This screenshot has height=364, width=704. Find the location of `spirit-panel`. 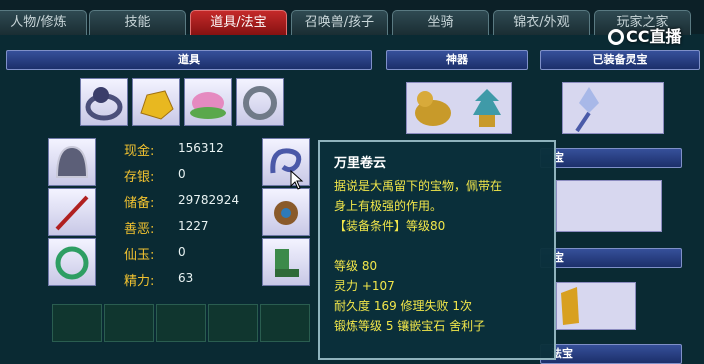

spirit-panel is located at coordinates (613, 108).